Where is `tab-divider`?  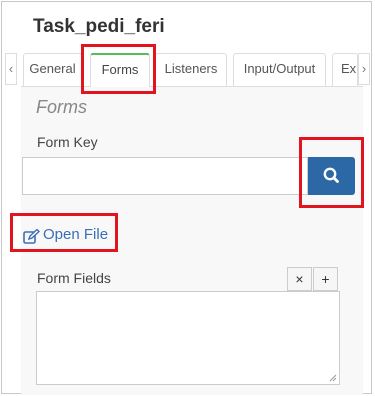 tab-divider is located at coordinates (192, 86).